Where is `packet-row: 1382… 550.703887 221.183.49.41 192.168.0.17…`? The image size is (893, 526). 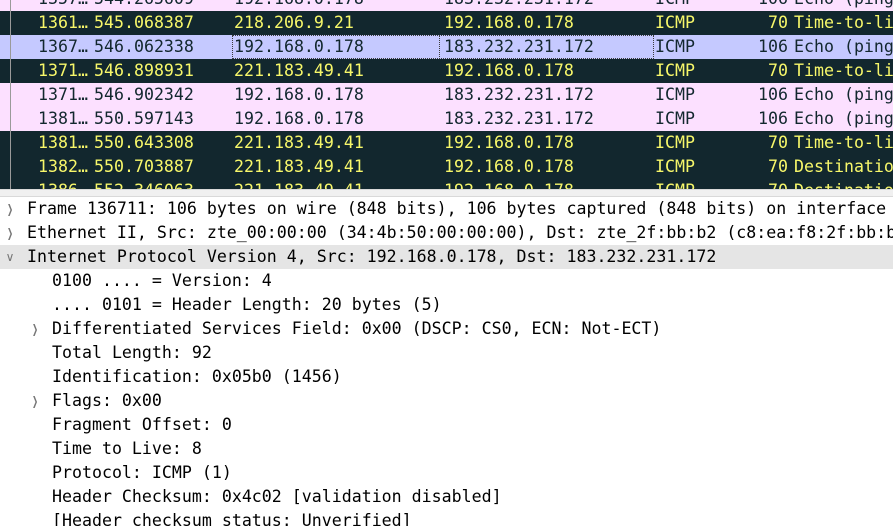 packet-row: 1382… 550.703887 221.183.49.41 192.168.0.17… is located at coordinates (446, 167).